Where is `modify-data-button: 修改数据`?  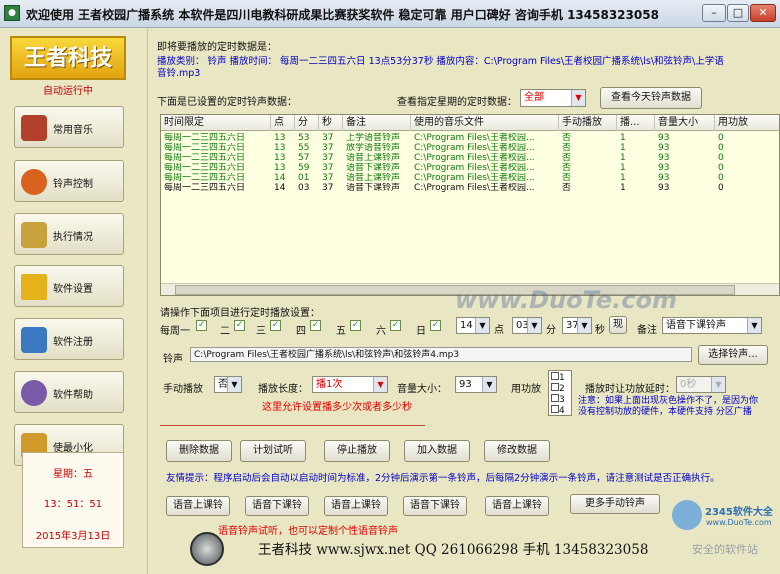 modify-data-button: 修改数据 is located at coordinates (517, 451).